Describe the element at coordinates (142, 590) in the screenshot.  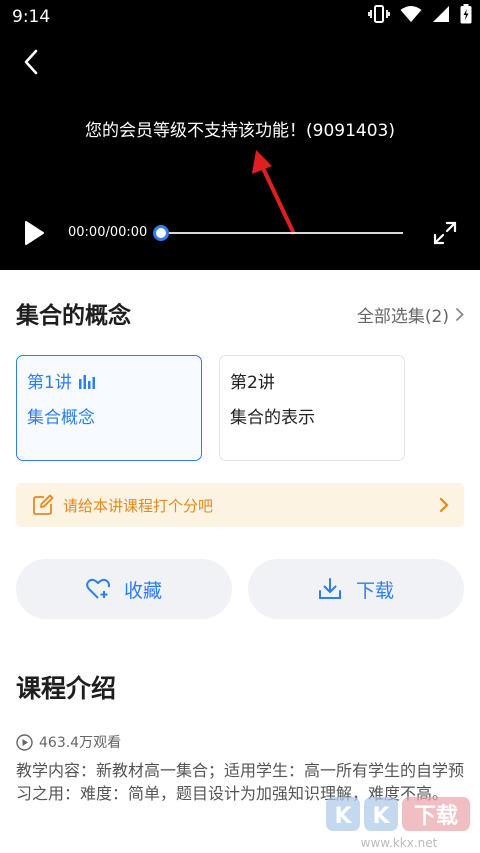
I see `favorite-label: 收藏` at that location.